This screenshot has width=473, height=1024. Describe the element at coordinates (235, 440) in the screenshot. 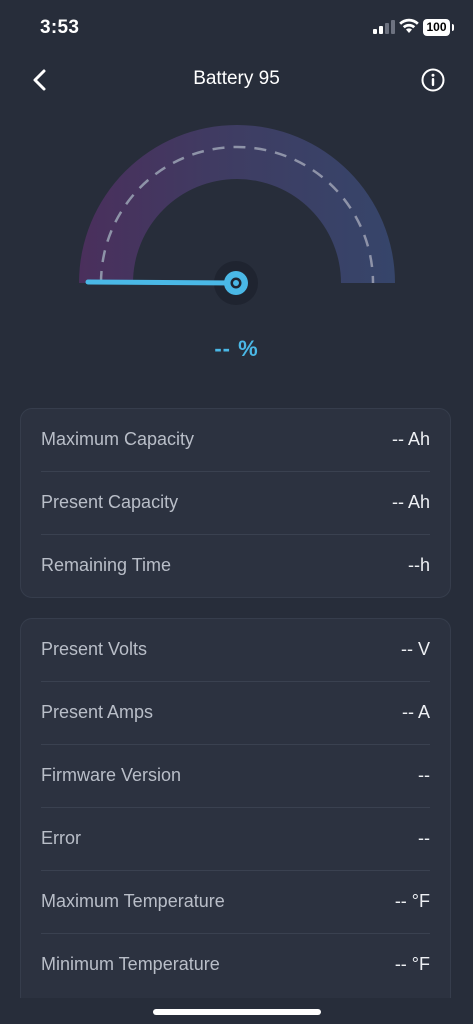

I see `list-item: Maximum Capacity -- Ah` at that location.